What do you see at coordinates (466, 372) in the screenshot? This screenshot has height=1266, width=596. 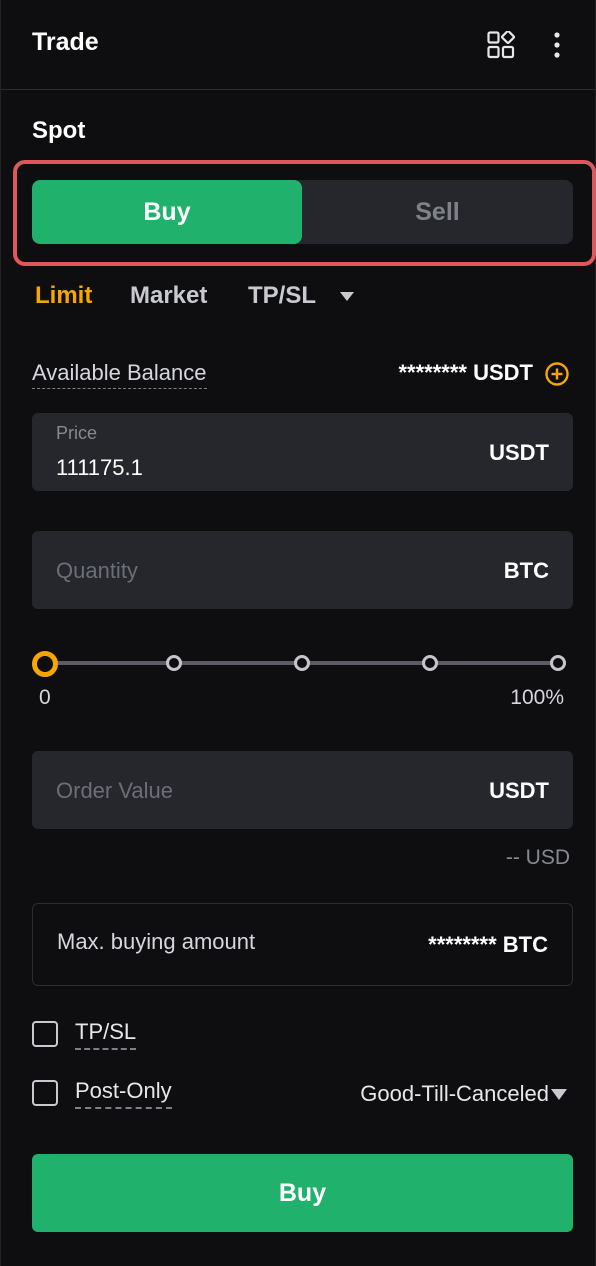 I see `available-balance-value: ******** USDT` at bounding box center [466, 372].